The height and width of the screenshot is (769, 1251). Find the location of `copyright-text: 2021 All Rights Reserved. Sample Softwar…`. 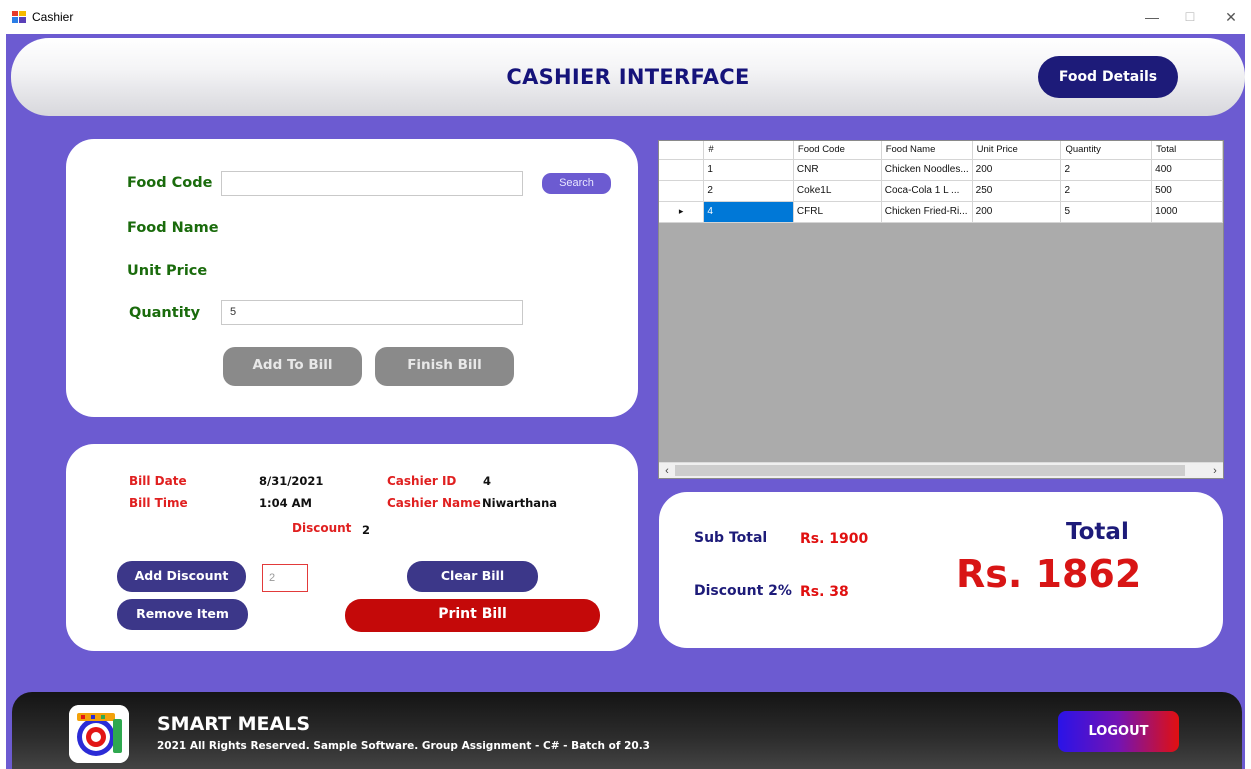

copyright-text: 2021 All Rights Reserved. Sample Softwar… is located at coordinates (403, 746).